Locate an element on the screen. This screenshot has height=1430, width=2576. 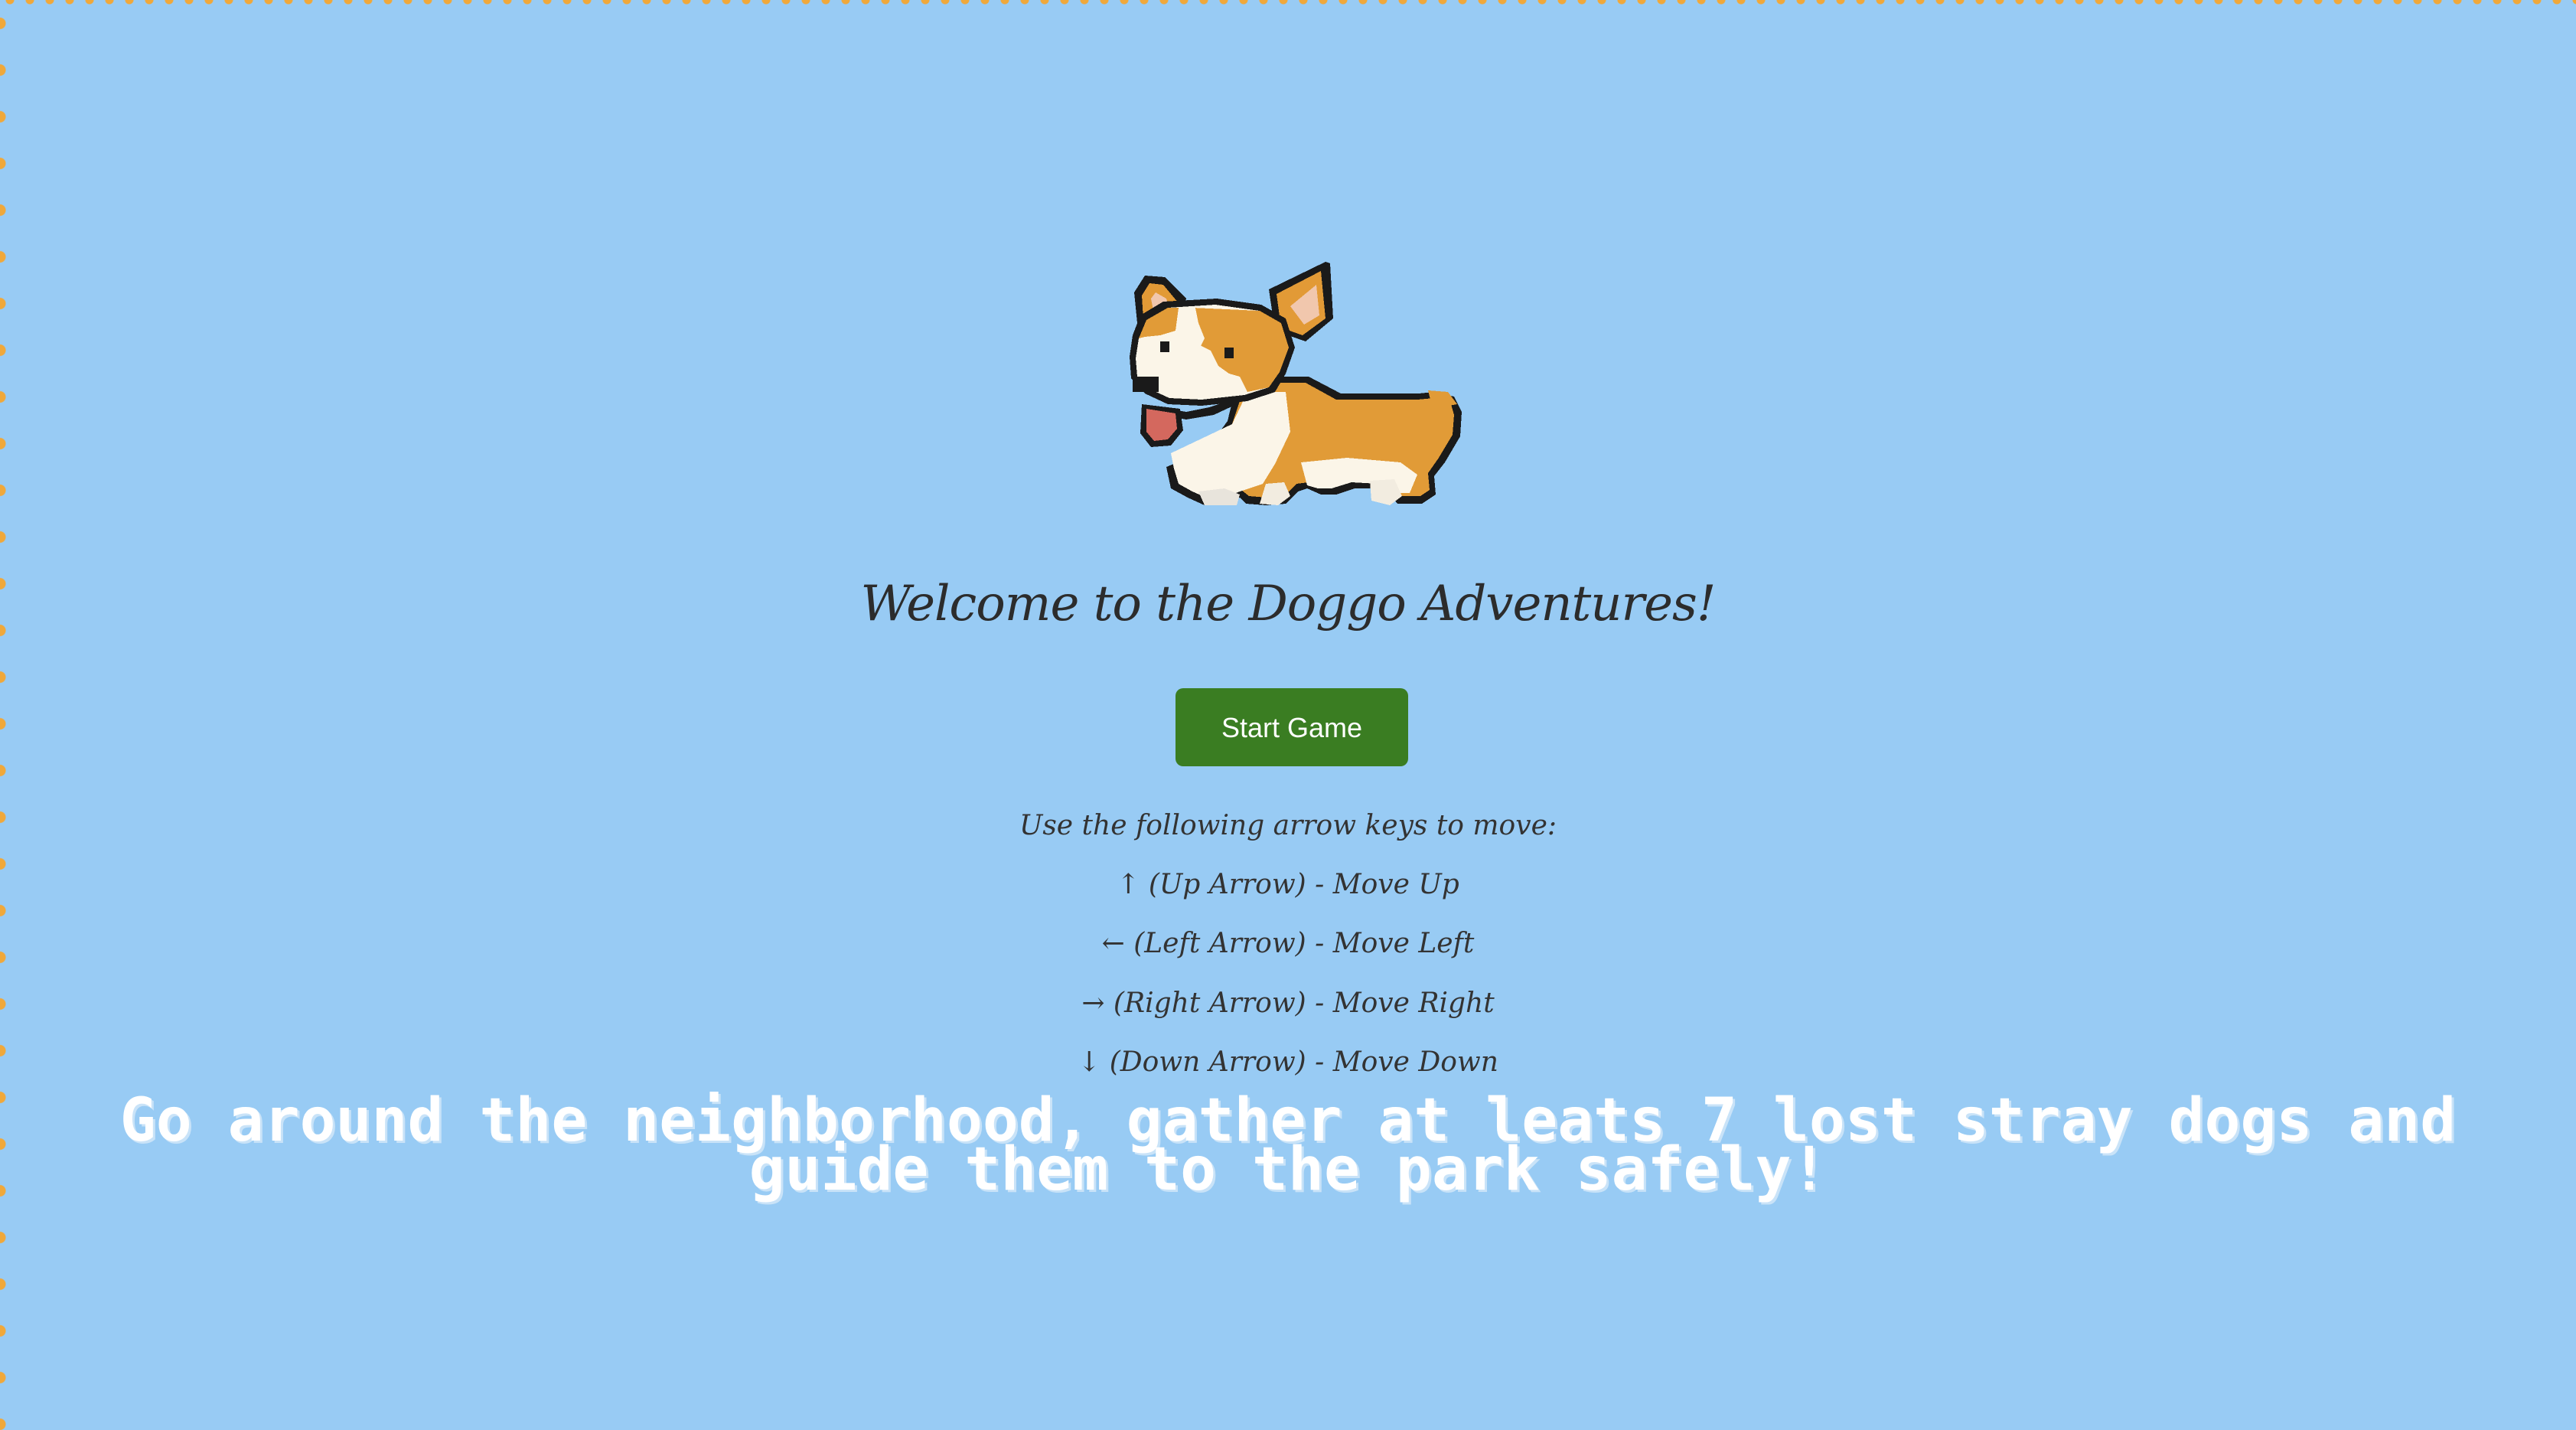
welcome-title: Welcome to the Doggo Adventures! is located at coordinates (1288, 604).